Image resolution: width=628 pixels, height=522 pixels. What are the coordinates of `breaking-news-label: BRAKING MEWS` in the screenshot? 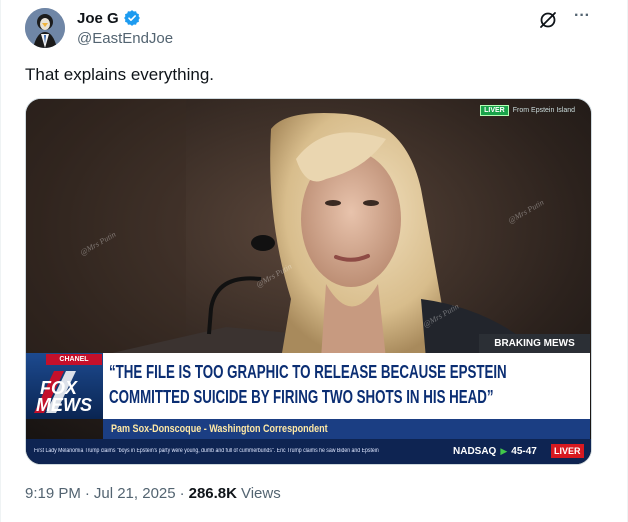 It's located at (534, 343).